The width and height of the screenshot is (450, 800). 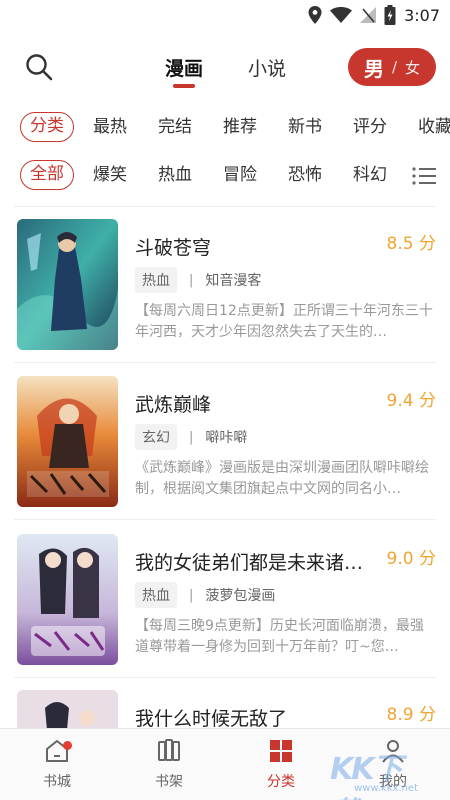 I want to click on book-tags: 热血 | 菠萝包漫画, so click(x=205, y=595).